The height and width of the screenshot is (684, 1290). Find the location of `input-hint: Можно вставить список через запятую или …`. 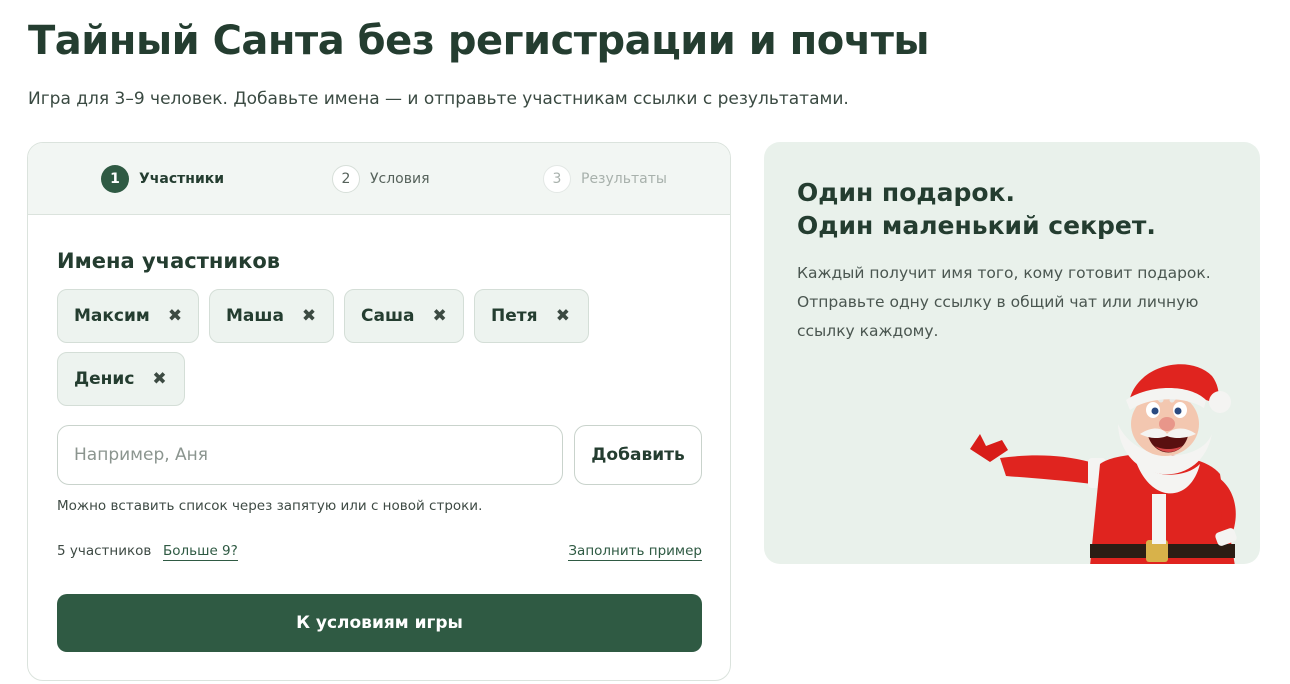

input-hint: Можно вставить список через запятую или … is located at coordinates (270, 506).